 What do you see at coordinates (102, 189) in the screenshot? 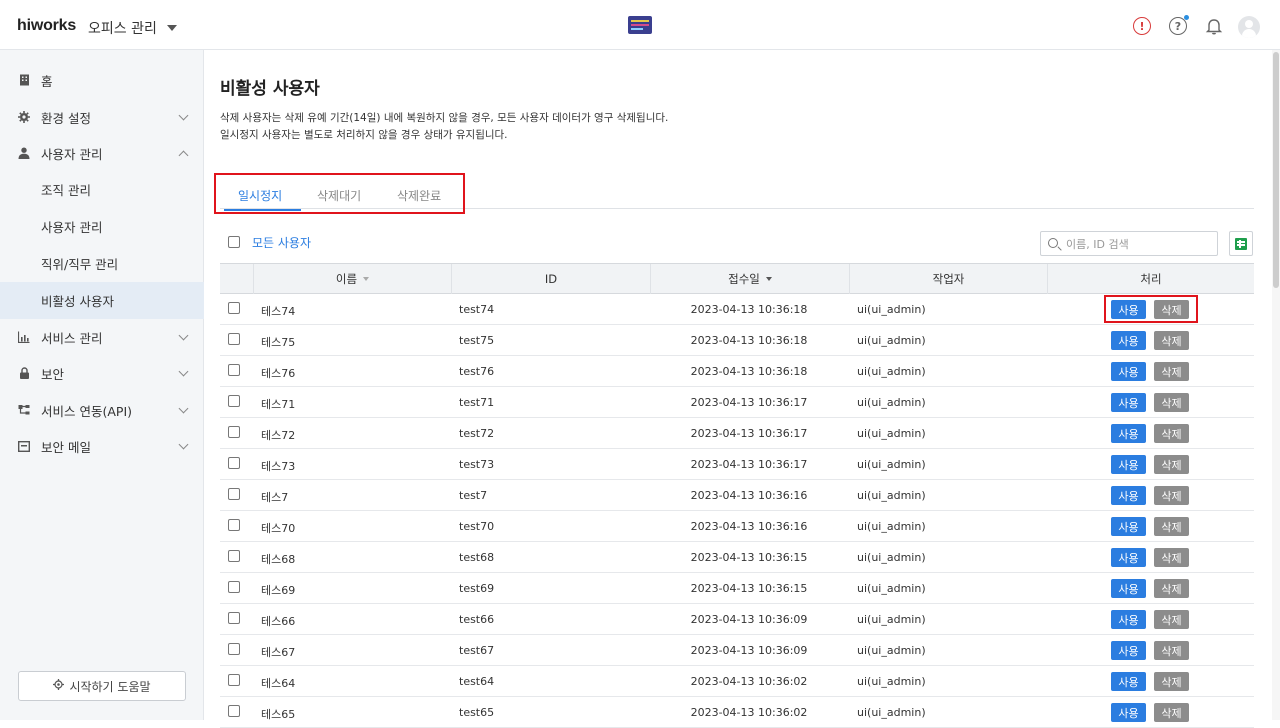
I see `sidebar-subitem-org: 조직 관리` at bounding box center [102, 189].